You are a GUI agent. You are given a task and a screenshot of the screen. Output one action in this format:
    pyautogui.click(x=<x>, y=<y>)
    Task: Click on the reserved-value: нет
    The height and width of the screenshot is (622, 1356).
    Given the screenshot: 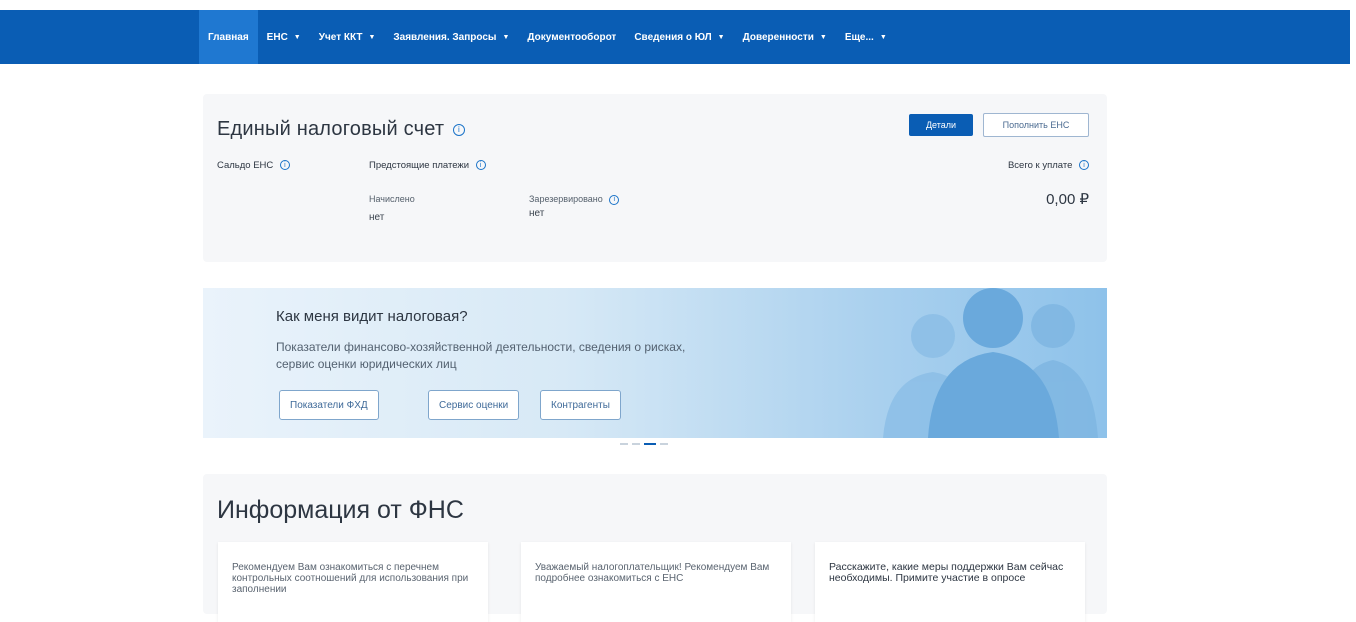 What is the action you would take?
    pyautogui.click(x=537, y=213)
    